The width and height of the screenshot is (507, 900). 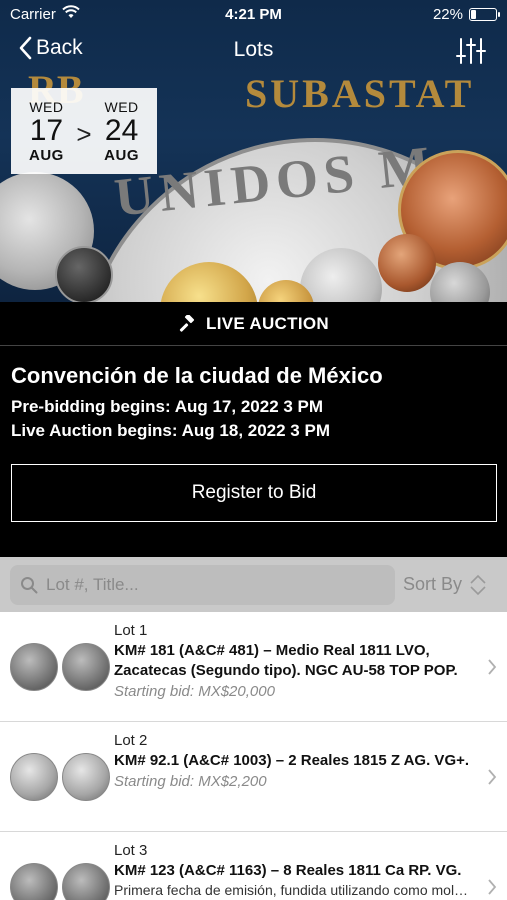 What do you see at coordinates (267, 323) in the screenshot?
I see `live-auction-label: LIVE AUCTION` at bounding box center [267, 323].